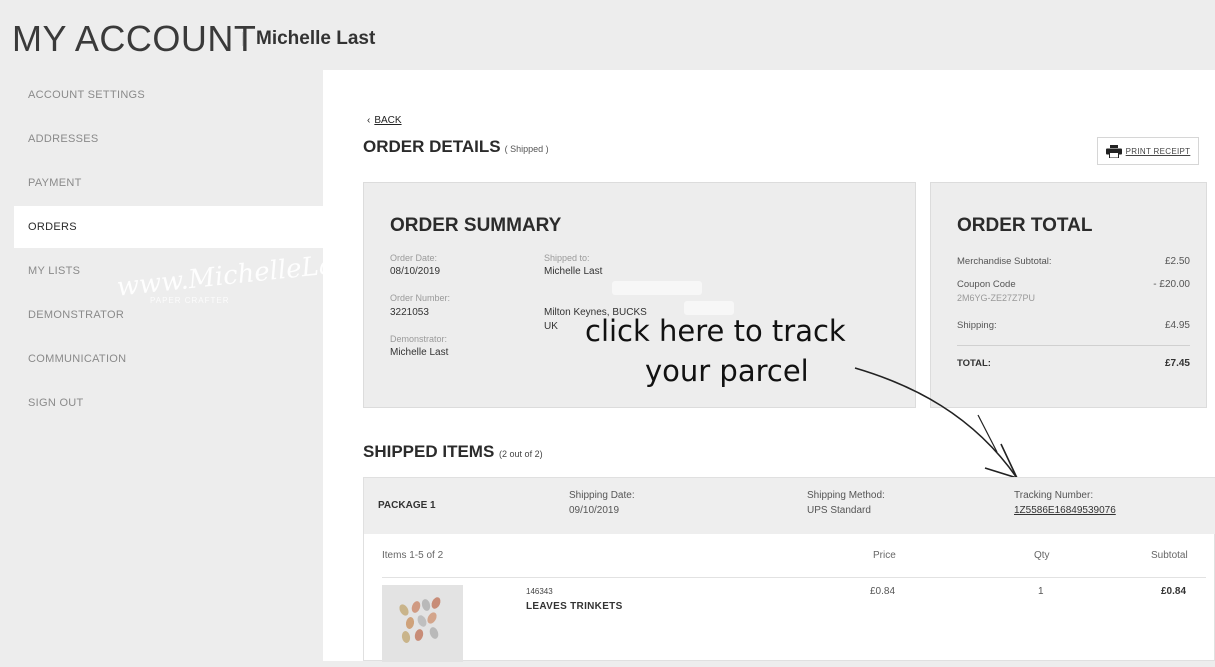 This screenshot has width=1215, height=667. What do you see at coordinates (429, 451) in the screenshot?
I see `shipped-items-title: SHIPPED ITEMS` at bounding box center [429, 451].